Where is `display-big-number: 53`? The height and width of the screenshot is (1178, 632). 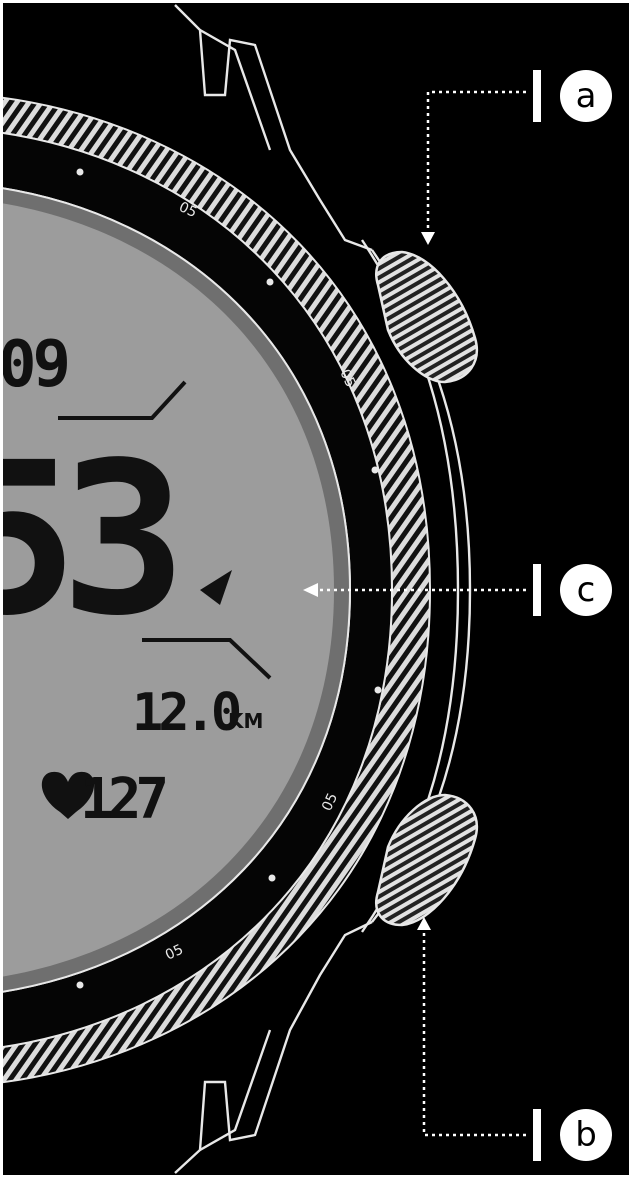 display-big-number: 53 is located at coordinates (86, 539).